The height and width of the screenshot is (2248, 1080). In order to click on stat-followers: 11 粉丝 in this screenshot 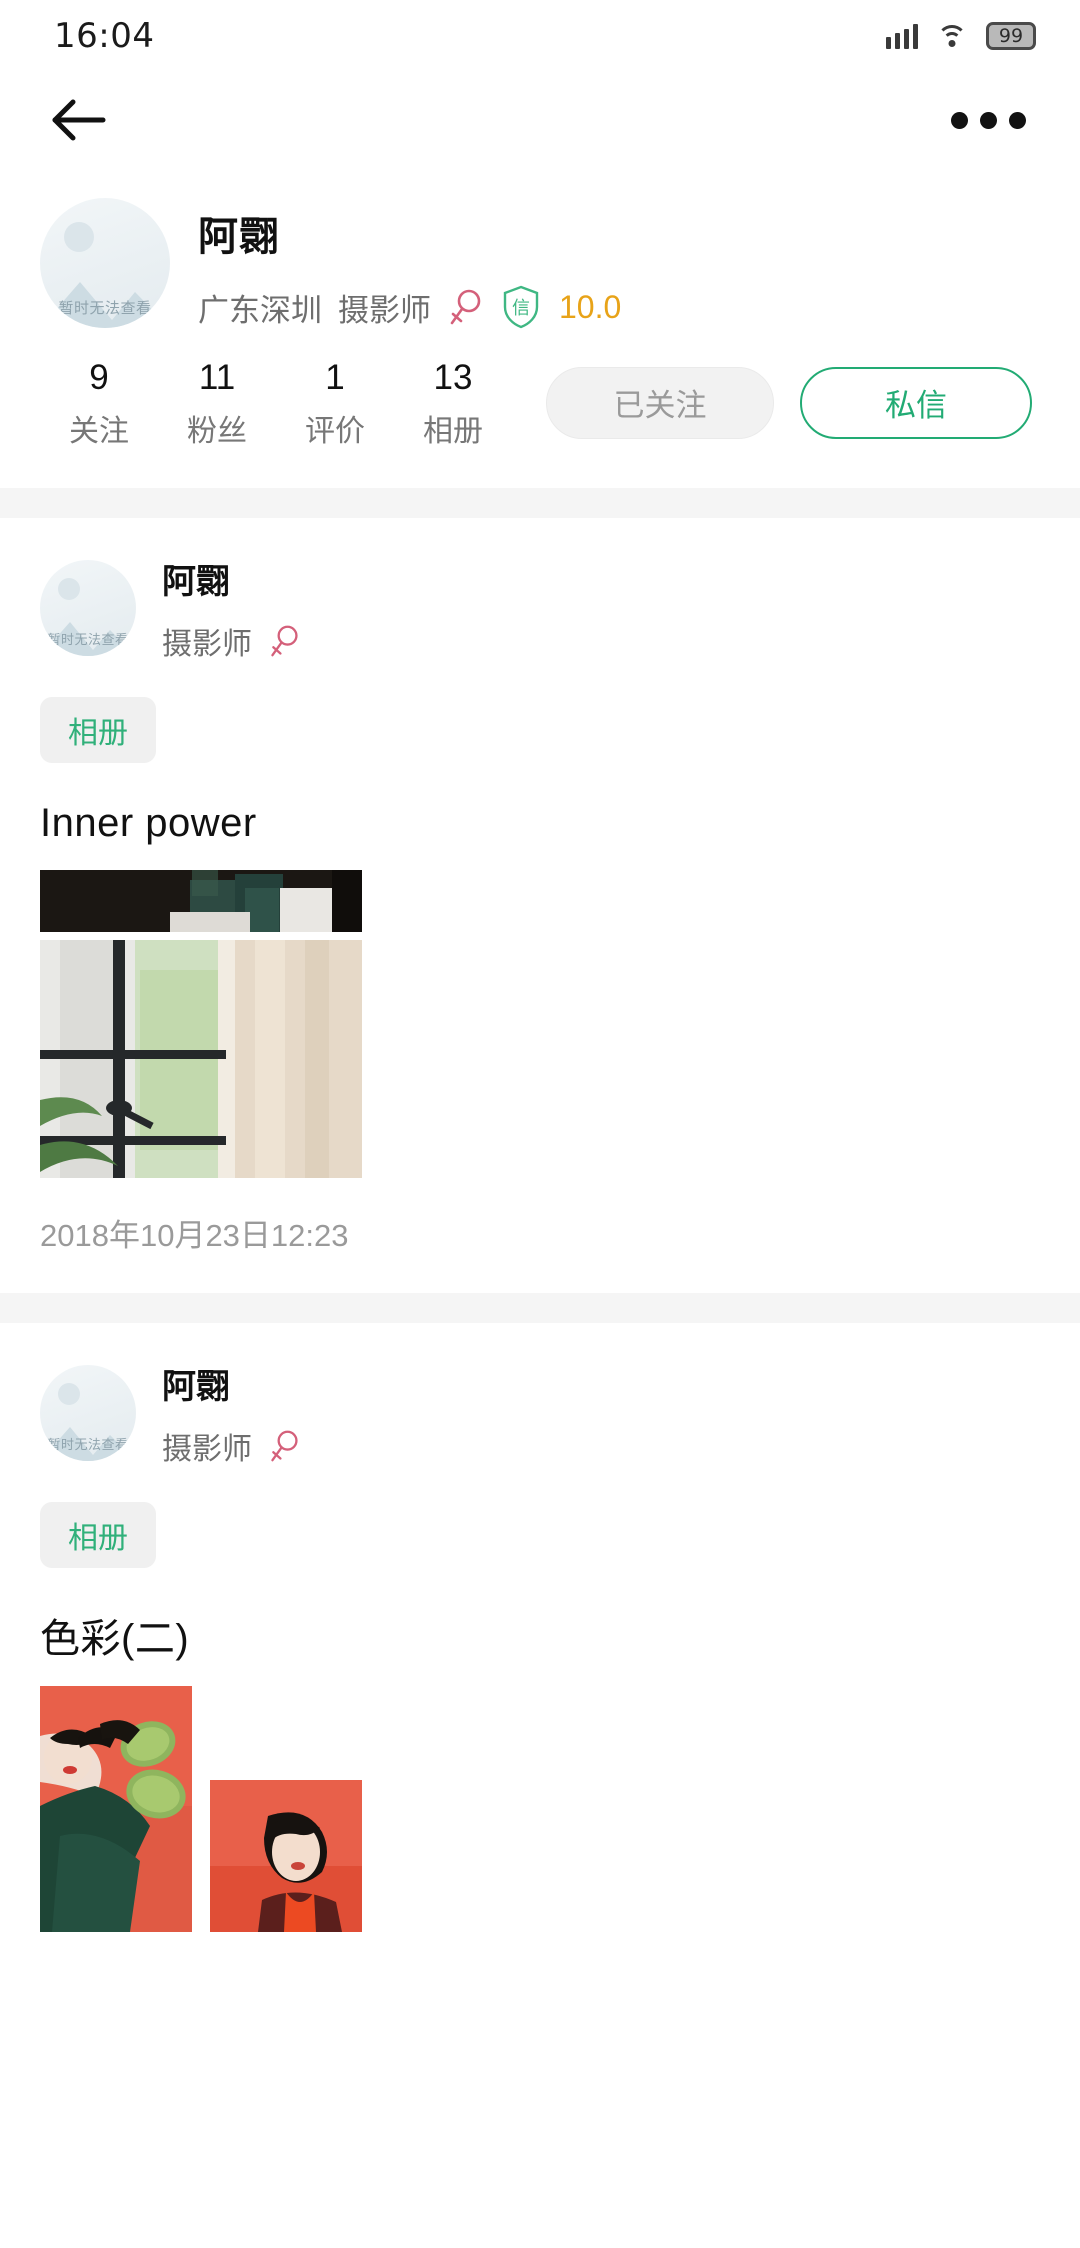, I will do `click(217, 403)`.